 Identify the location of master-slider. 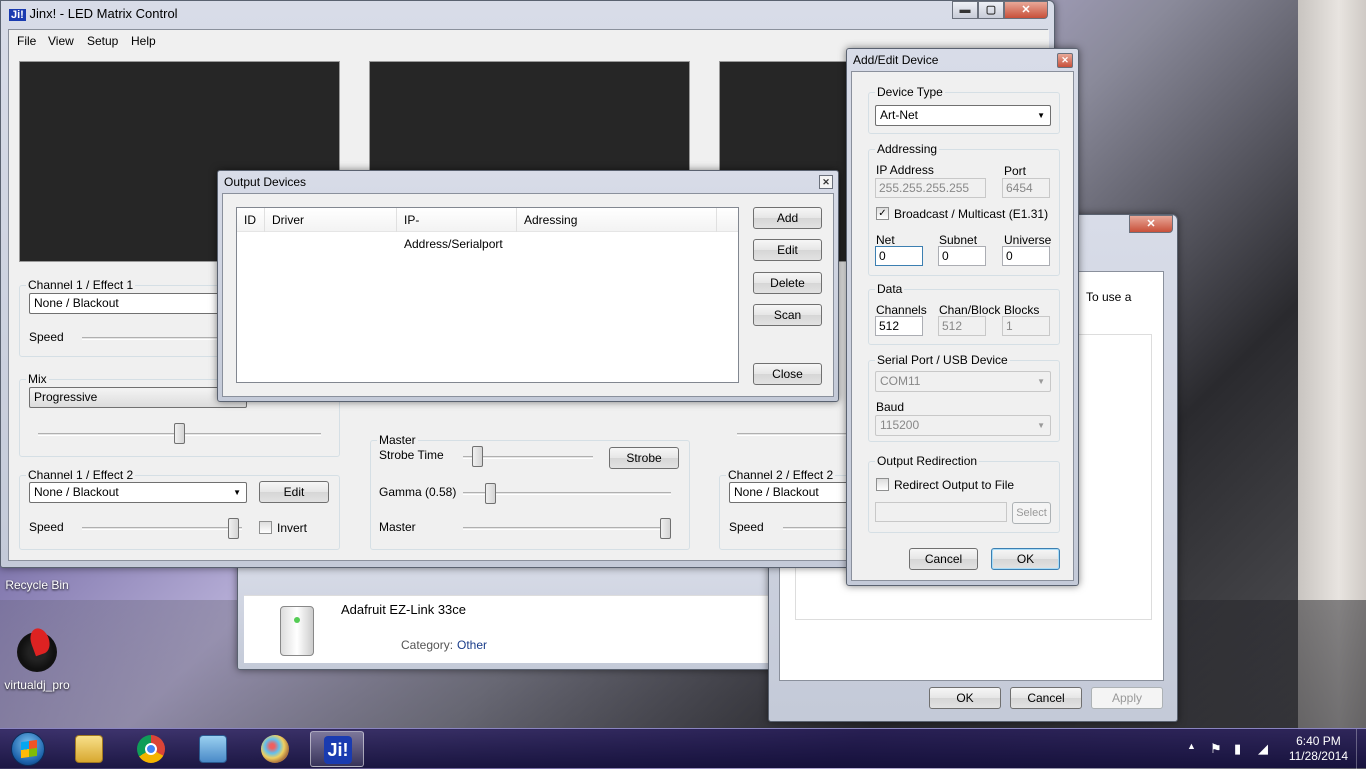
(567, 528).